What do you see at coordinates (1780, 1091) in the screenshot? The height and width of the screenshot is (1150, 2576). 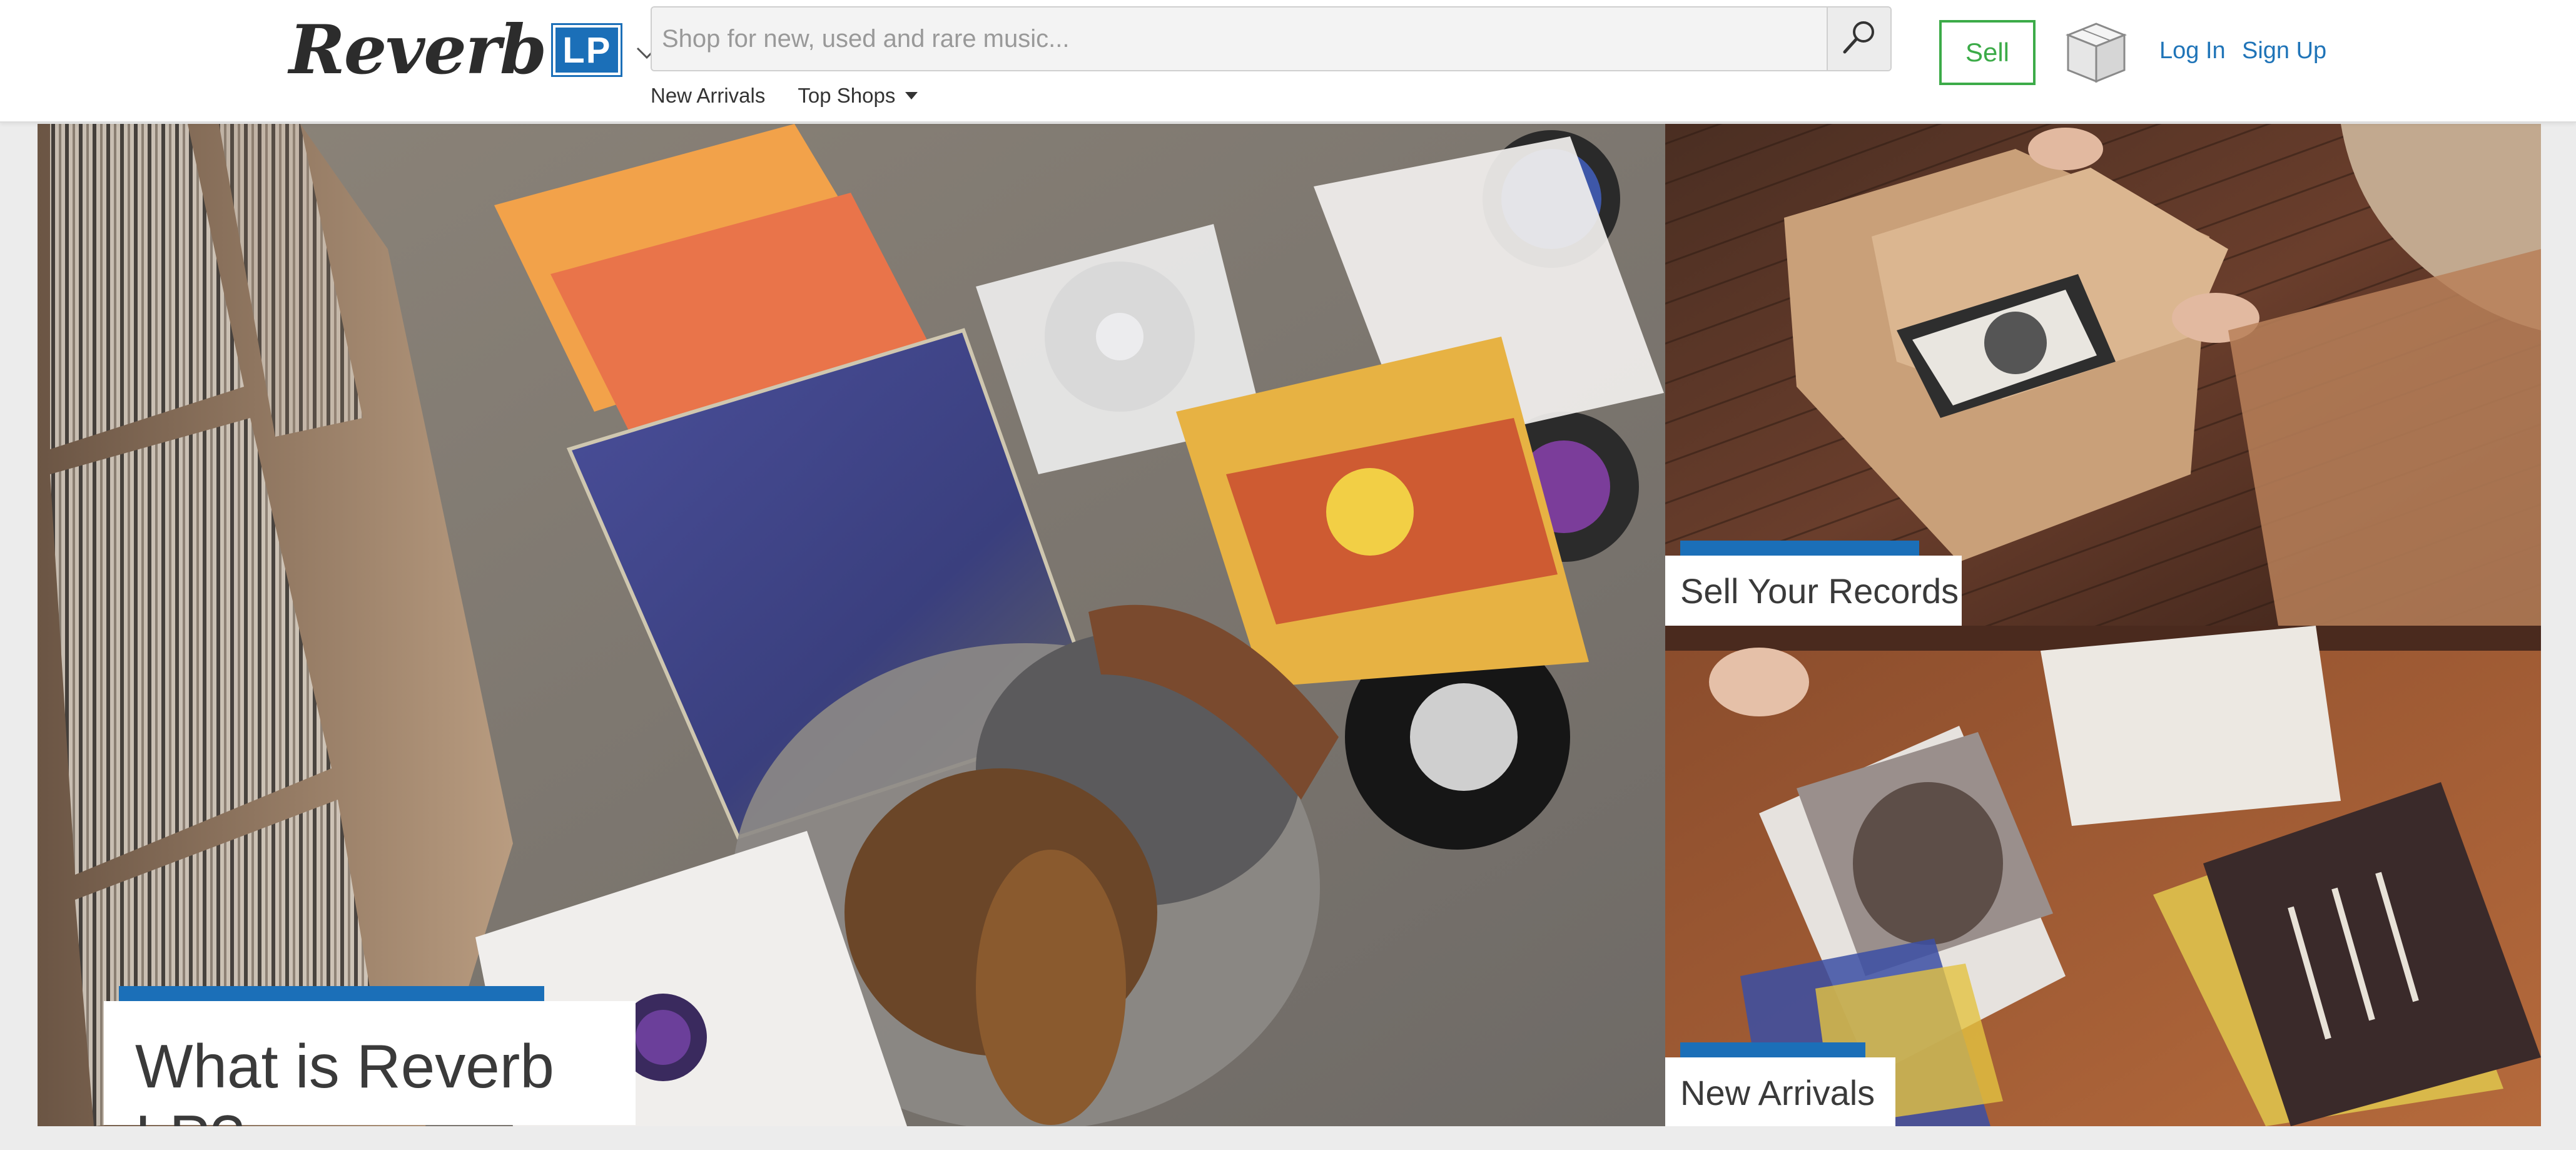 I see `hero-new-arrivals-caption: New Arrivals` at bounding box center [1780, 1091].